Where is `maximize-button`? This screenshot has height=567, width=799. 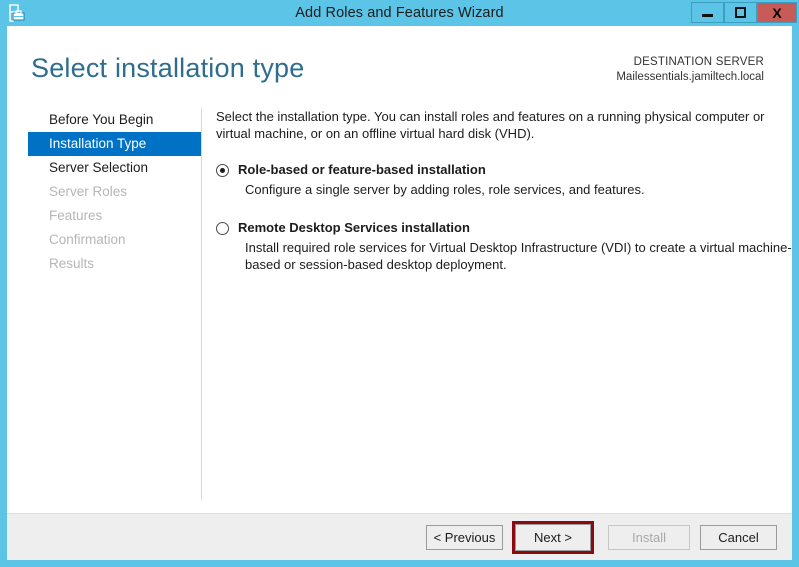 maximize-button is located at coordinates (740, 12).